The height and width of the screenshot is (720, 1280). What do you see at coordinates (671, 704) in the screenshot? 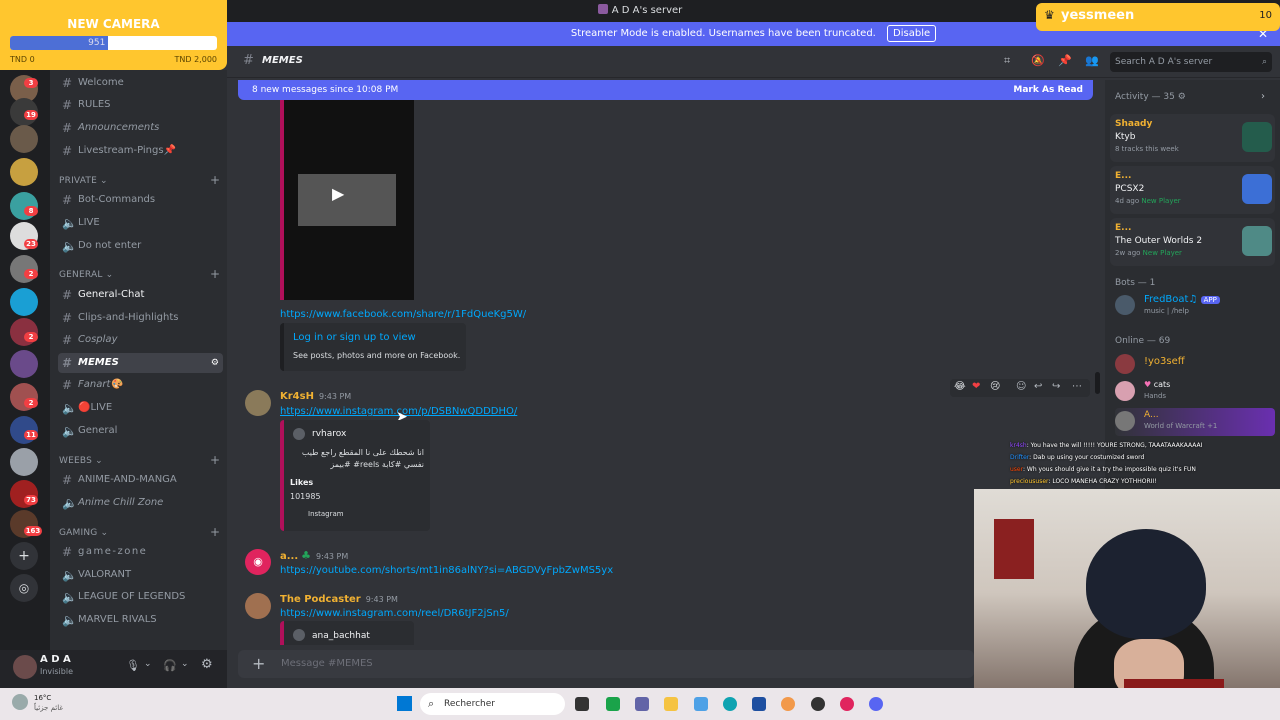
I see `file-explorer-icon` at bounding box center [671, 704].